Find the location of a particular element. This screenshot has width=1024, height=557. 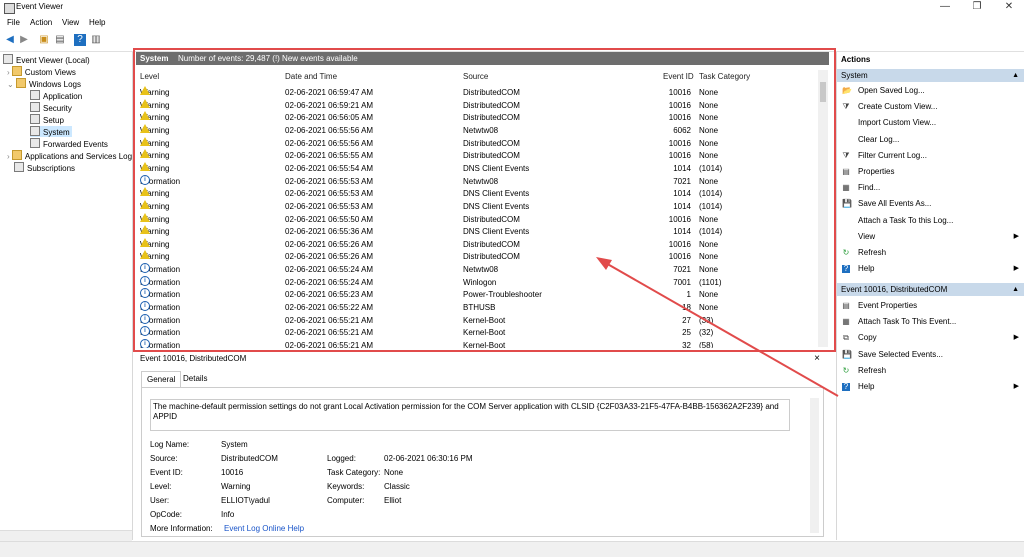

back-arrow-icon: ◀ is located at coordinates (10, 40).